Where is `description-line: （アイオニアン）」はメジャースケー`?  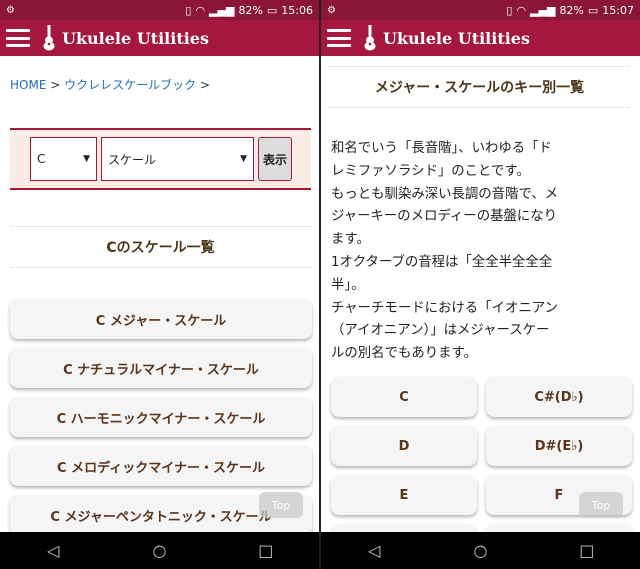 description-line: （アイオニアン）」はメジャースケー is located at coordinates (440, 331).